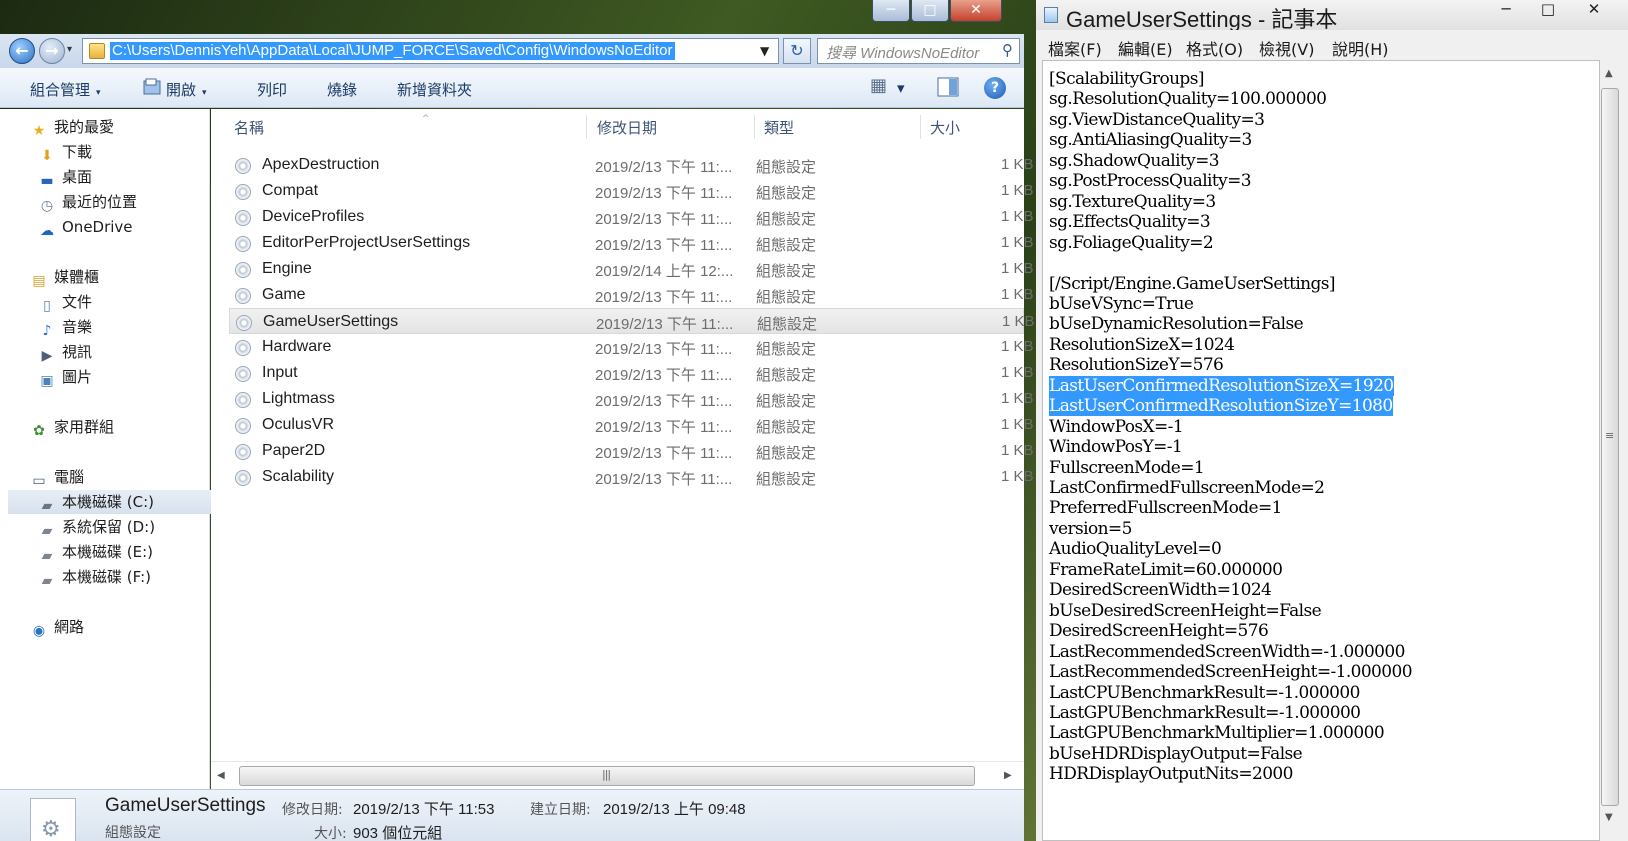 Image resolution: width=1628 pixels, height=841 pixels. I want to click on preview-pane-icon, so click(948, 87).